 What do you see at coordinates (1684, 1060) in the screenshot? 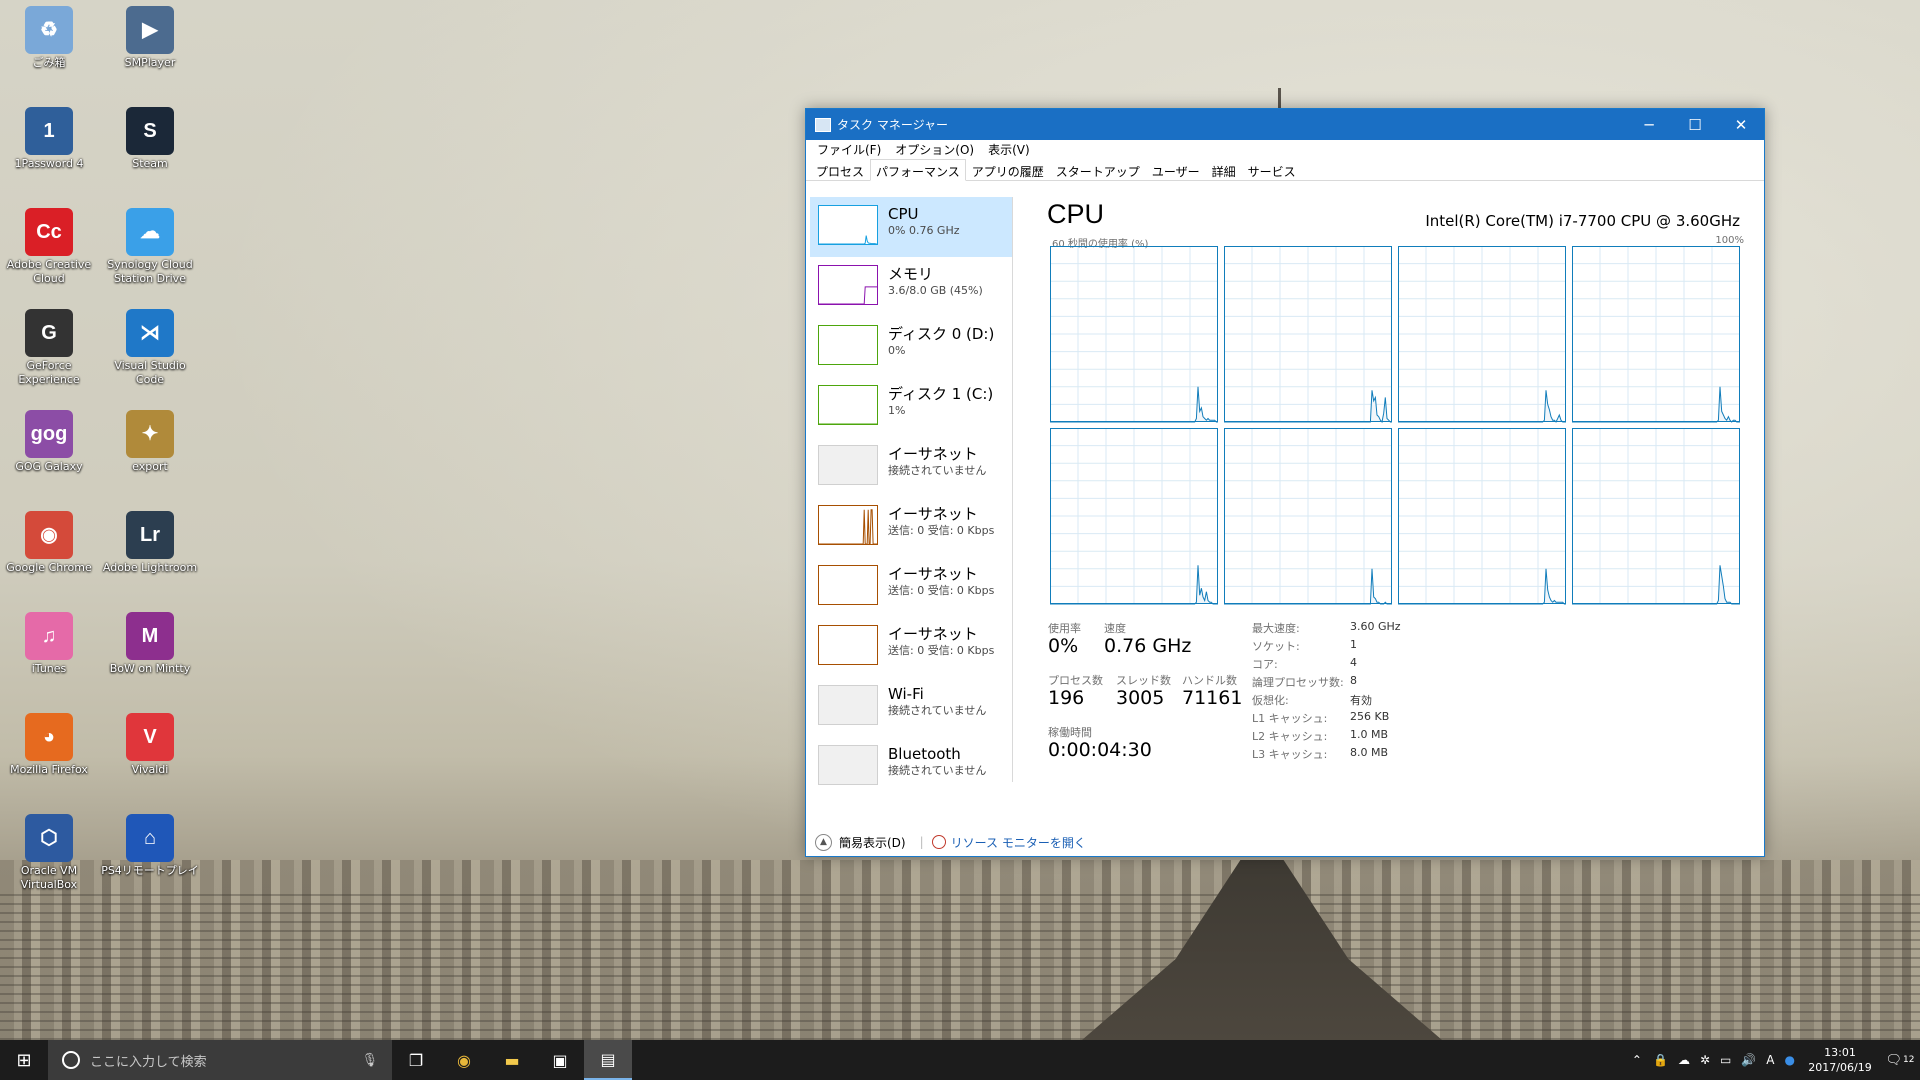
I see `onedrive-icon: ☁` at bounding box center [1684, 1060].